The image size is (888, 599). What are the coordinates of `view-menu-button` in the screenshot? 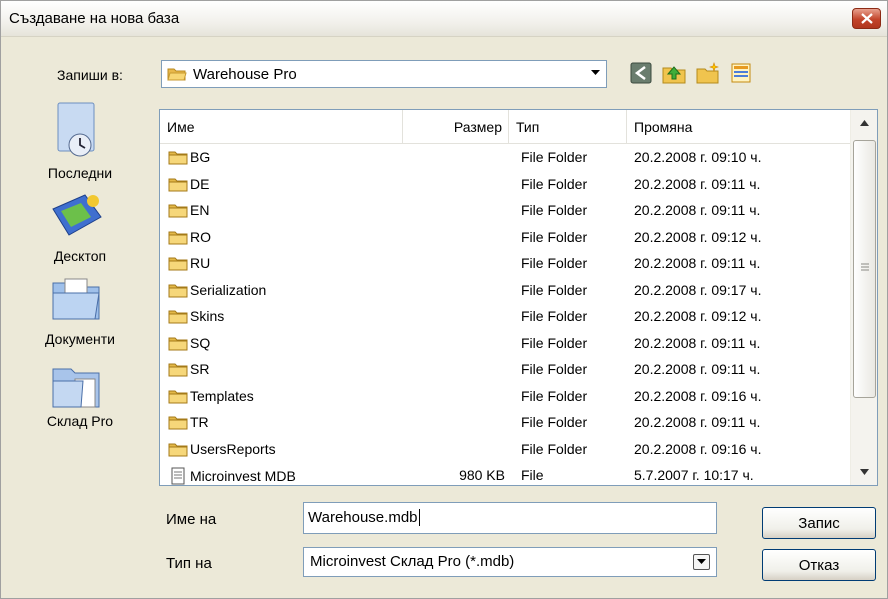 It's located at (741, 73).